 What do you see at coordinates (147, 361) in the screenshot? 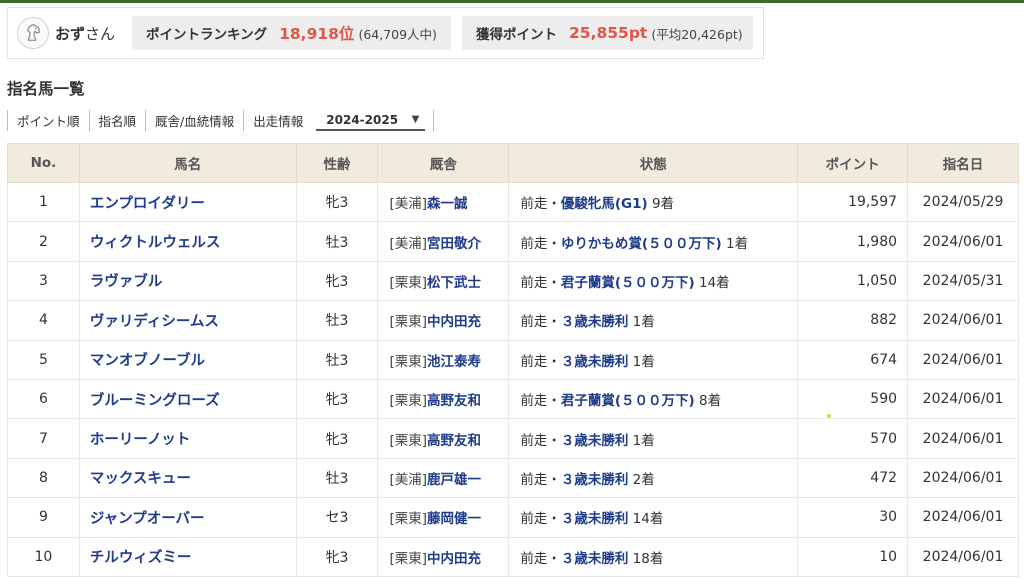
I see `horse-name-link: マンオブノーブル` at bounding box center [147, 361].